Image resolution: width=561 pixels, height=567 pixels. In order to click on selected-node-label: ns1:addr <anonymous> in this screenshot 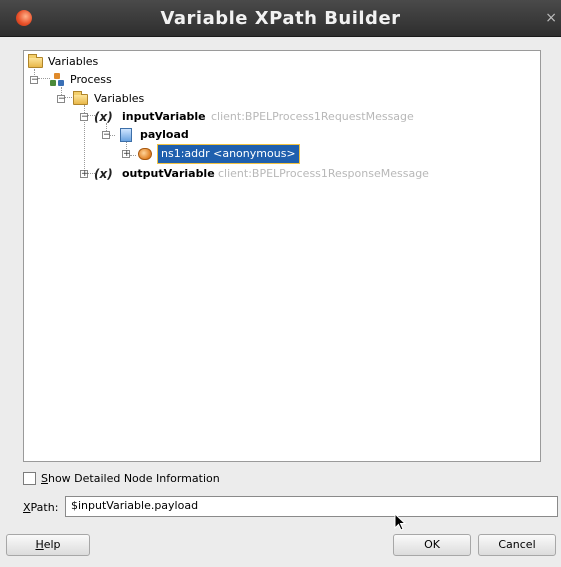, I will do `click(228, 154)`.